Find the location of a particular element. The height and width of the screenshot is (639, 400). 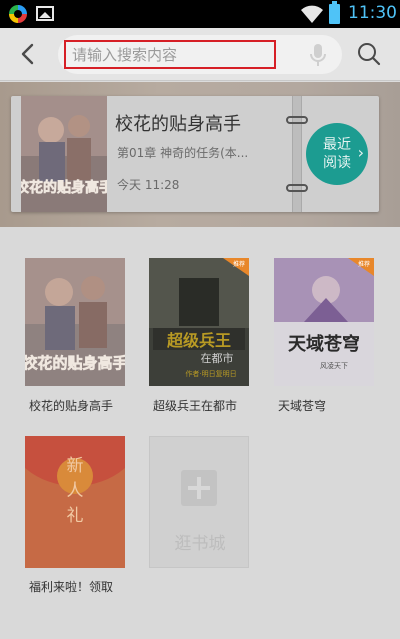

book-cover-text: 超级兵王 is located at coordinates (198, 340).